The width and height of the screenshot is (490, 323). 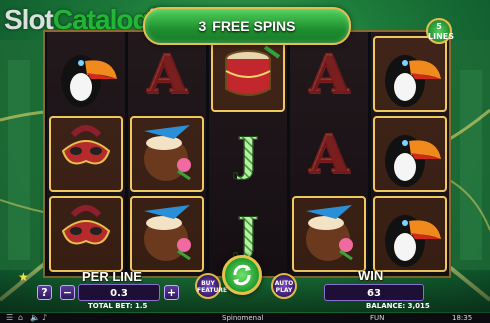 I want to click on spin-button, so click(x=242, y=275).